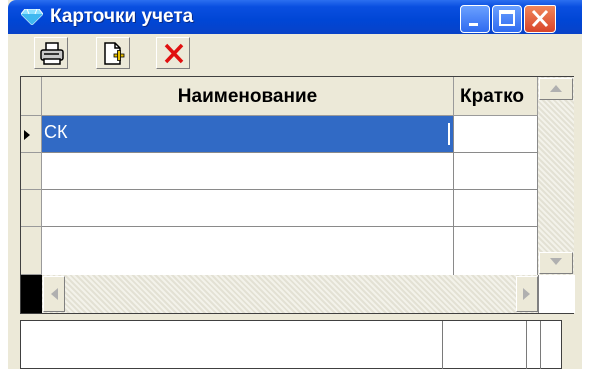 The height and width of the screenshot is (369, 590). Describe the element at coordinates (449, 134) in the screenshot. I see `text-cursor` at that location.